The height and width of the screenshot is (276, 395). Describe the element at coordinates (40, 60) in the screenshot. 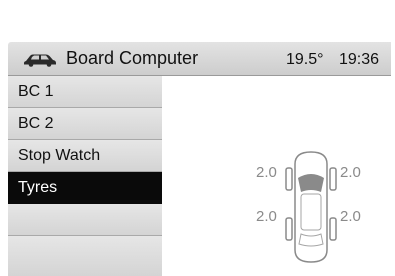

I see `car-icon` at that location.